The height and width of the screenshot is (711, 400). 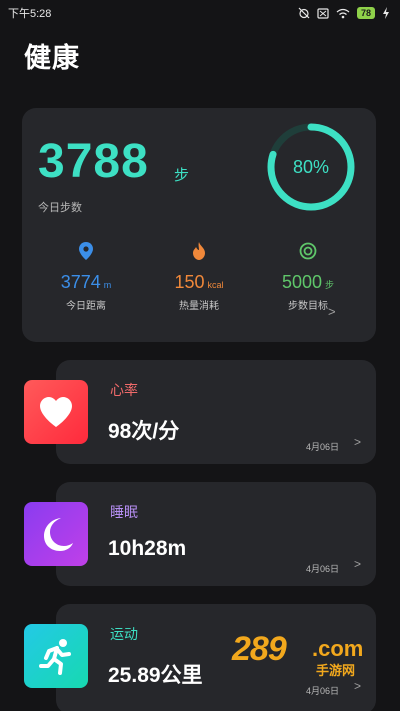 What do you see at coordinates (144, 431) in the screenshot?
I see `heart-rate-value: 98次/分` at bounding box center [144, 431].